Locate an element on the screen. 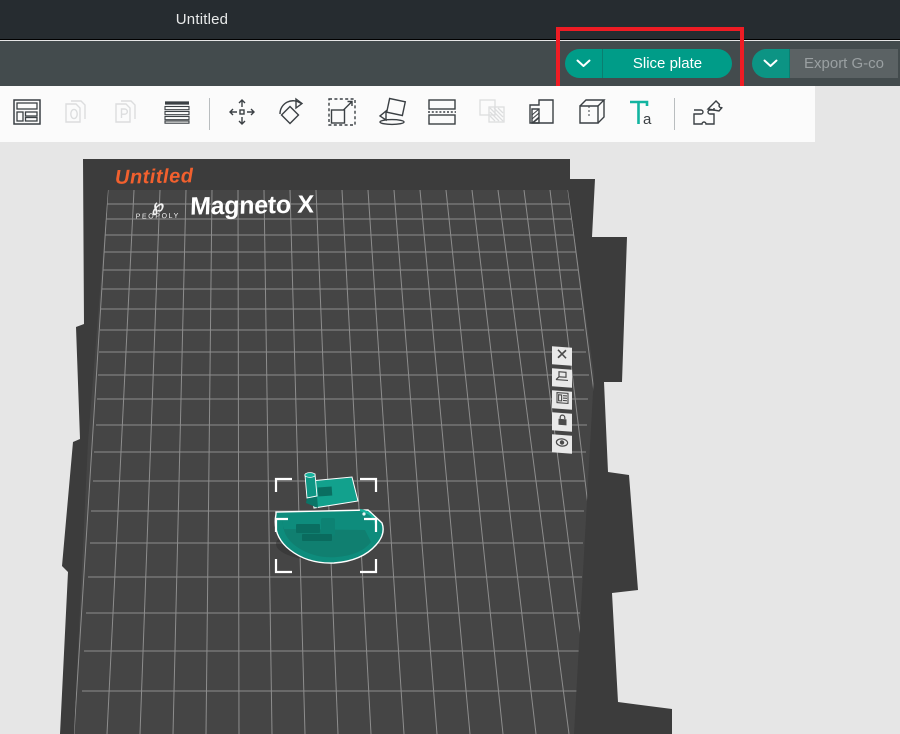 The height and width of the screenshot is (734, 900). cut-icon is located at coordinates (442, 114).